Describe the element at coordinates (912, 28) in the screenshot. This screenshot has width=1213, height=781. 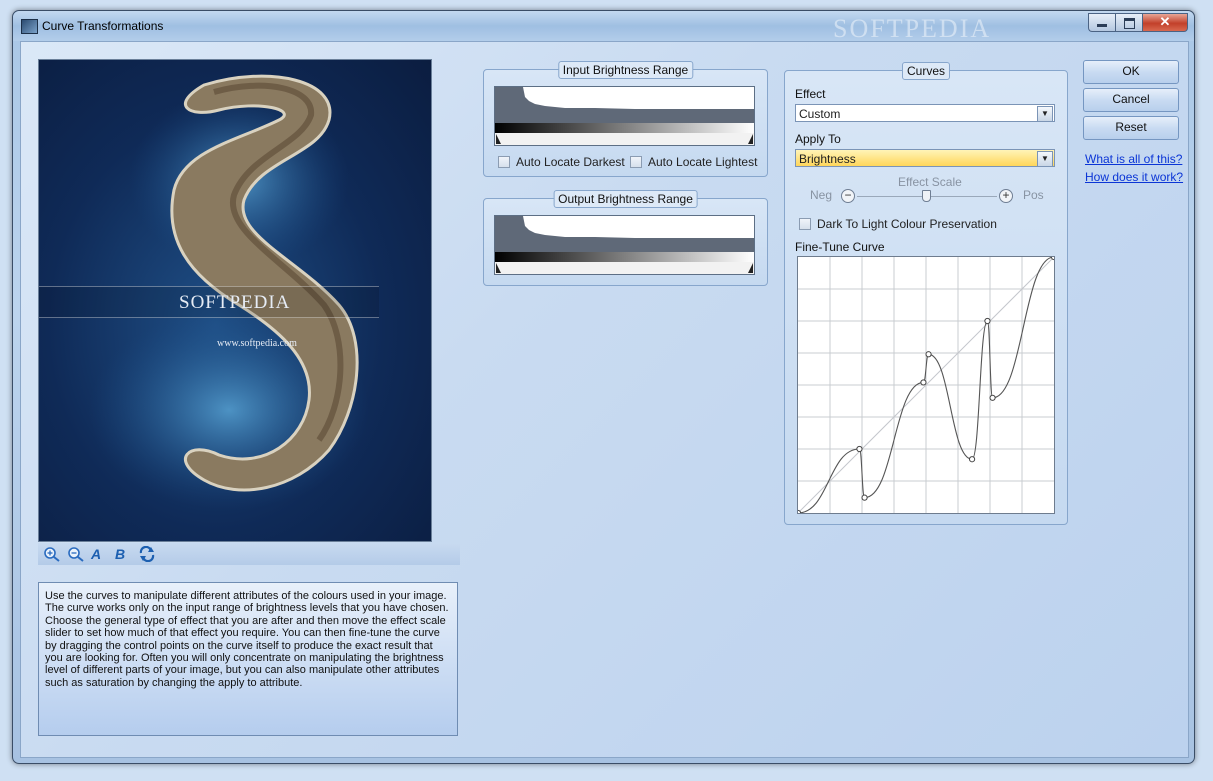
I see `title-watermark: SOFTPEDIA` at that location.